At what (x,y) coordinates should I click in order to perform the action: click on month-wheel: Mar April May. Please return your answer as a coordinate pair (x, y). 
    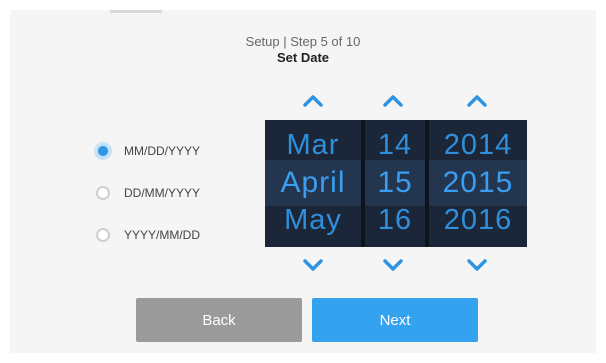
    Looking at the image, I should click on (313, 183).